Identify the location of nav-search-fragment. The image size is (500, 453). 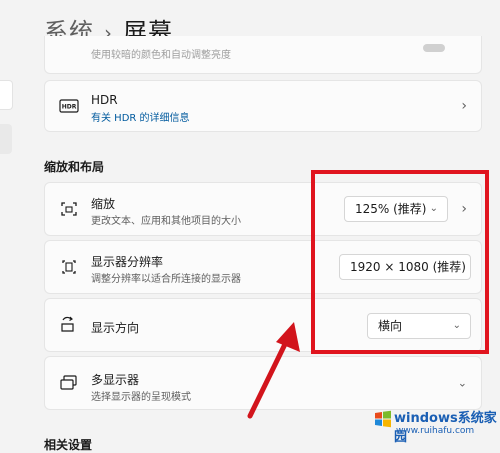
(6, 95).